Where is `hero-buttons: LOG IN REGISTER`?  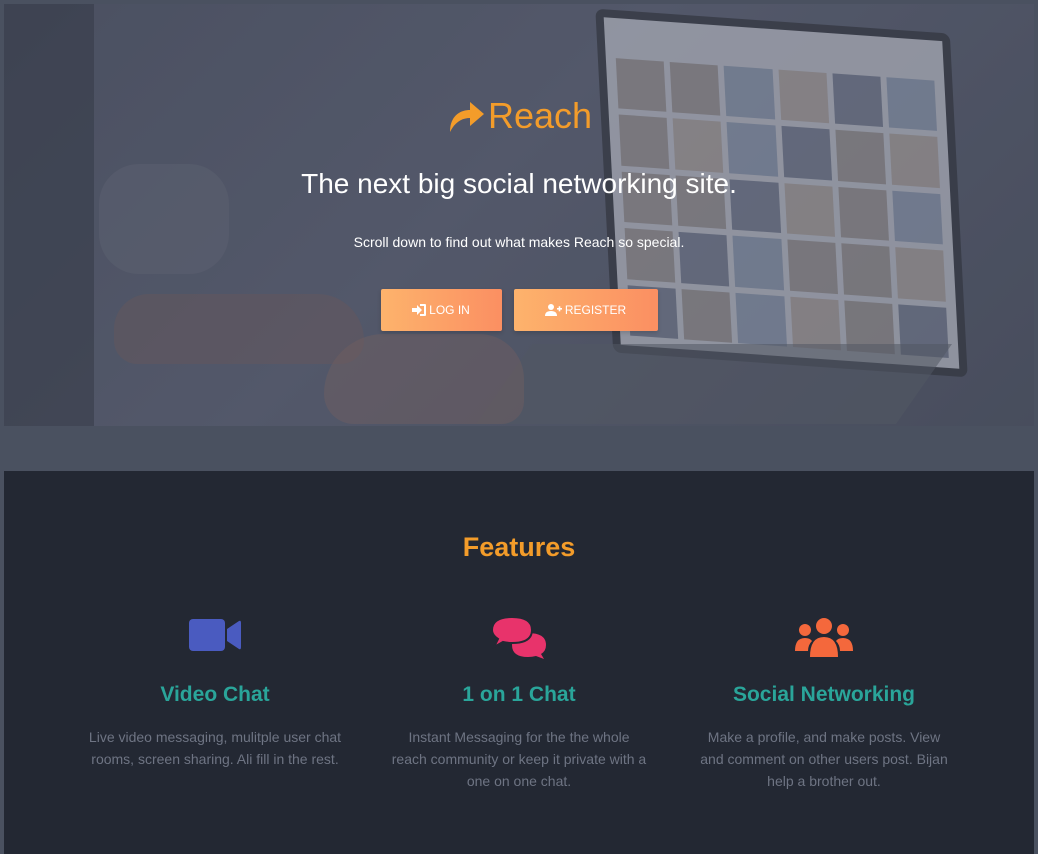
hero-buttons: LOG IN REGISTER is located at coordinates (519, 310).